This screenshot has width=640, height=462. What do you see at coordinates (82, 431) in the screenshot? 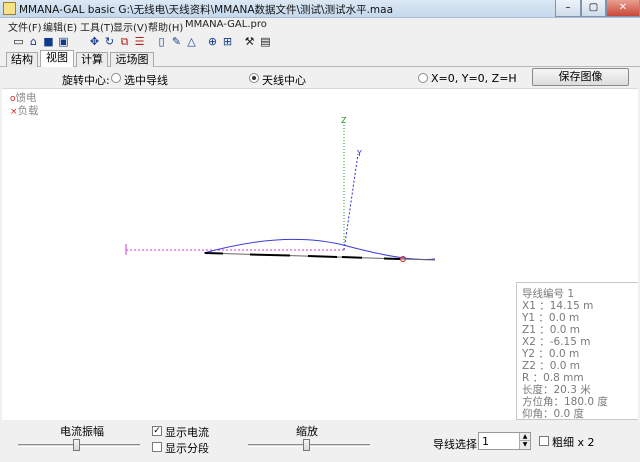
I see `current-amplitude-label: 电流振幅` at bounding box center [82, 431].